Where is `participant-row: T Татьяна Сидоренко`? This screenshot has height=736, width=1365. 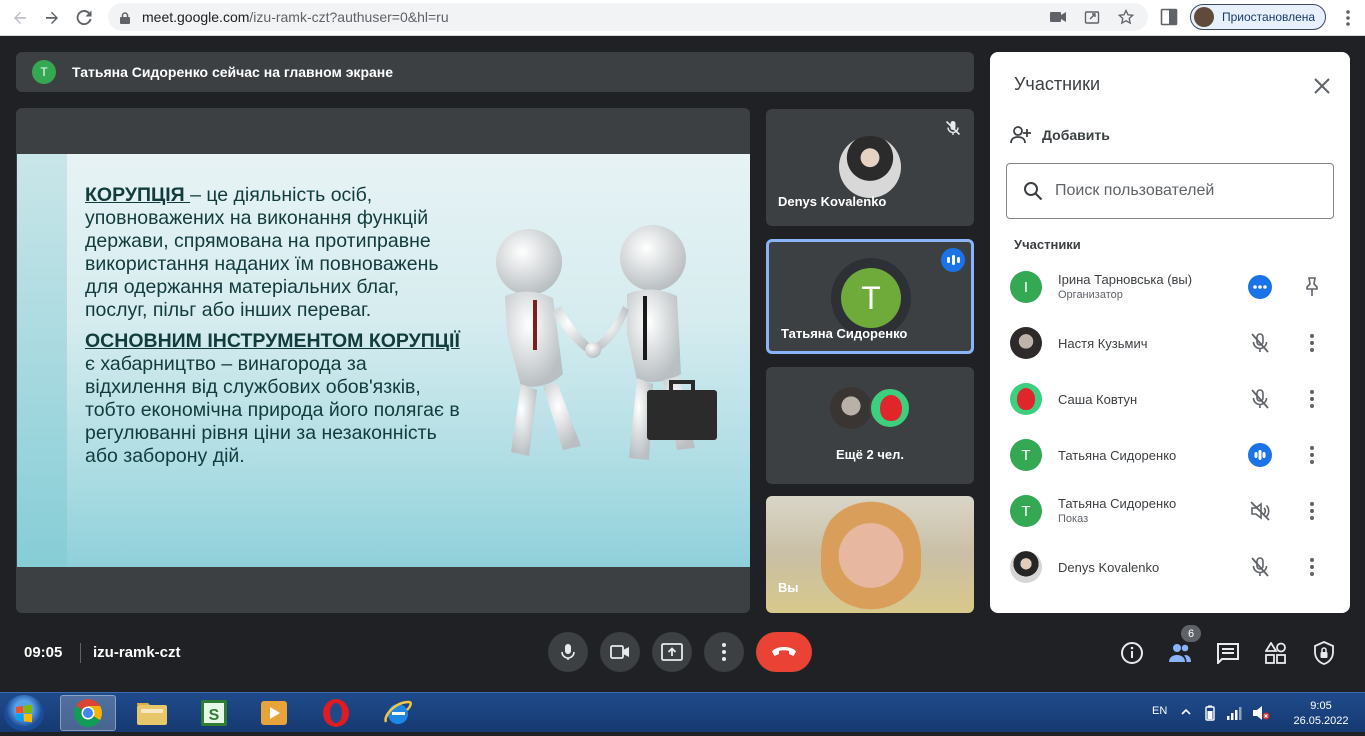
participant-row: T Татьяна Сидоренко is located at coordinates (1175, 455).